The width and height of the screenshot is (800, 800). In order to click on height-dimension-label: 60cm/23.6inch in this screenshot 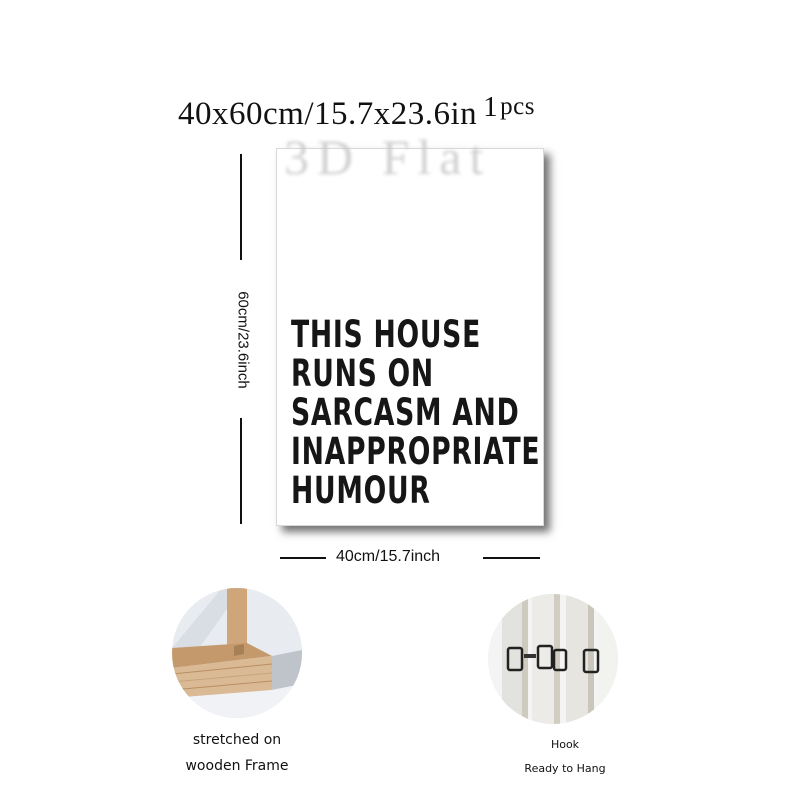, I will do `click(243, 340)`.